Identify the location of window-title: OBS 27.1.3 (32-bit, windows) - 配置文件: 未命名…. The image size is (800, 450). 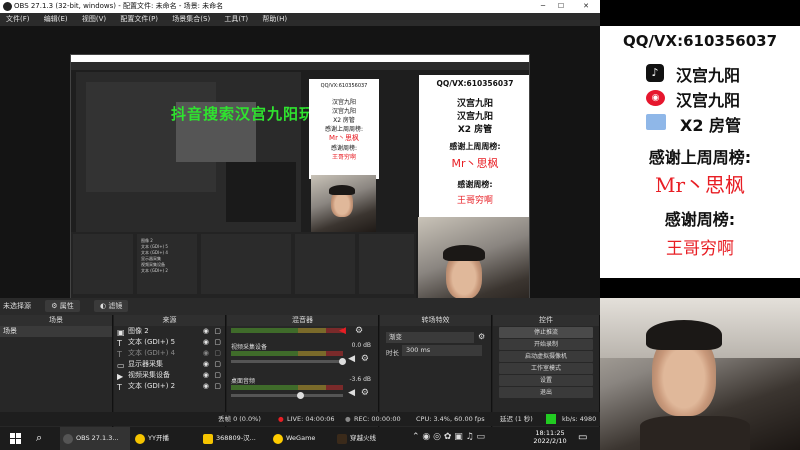
(119, 6).